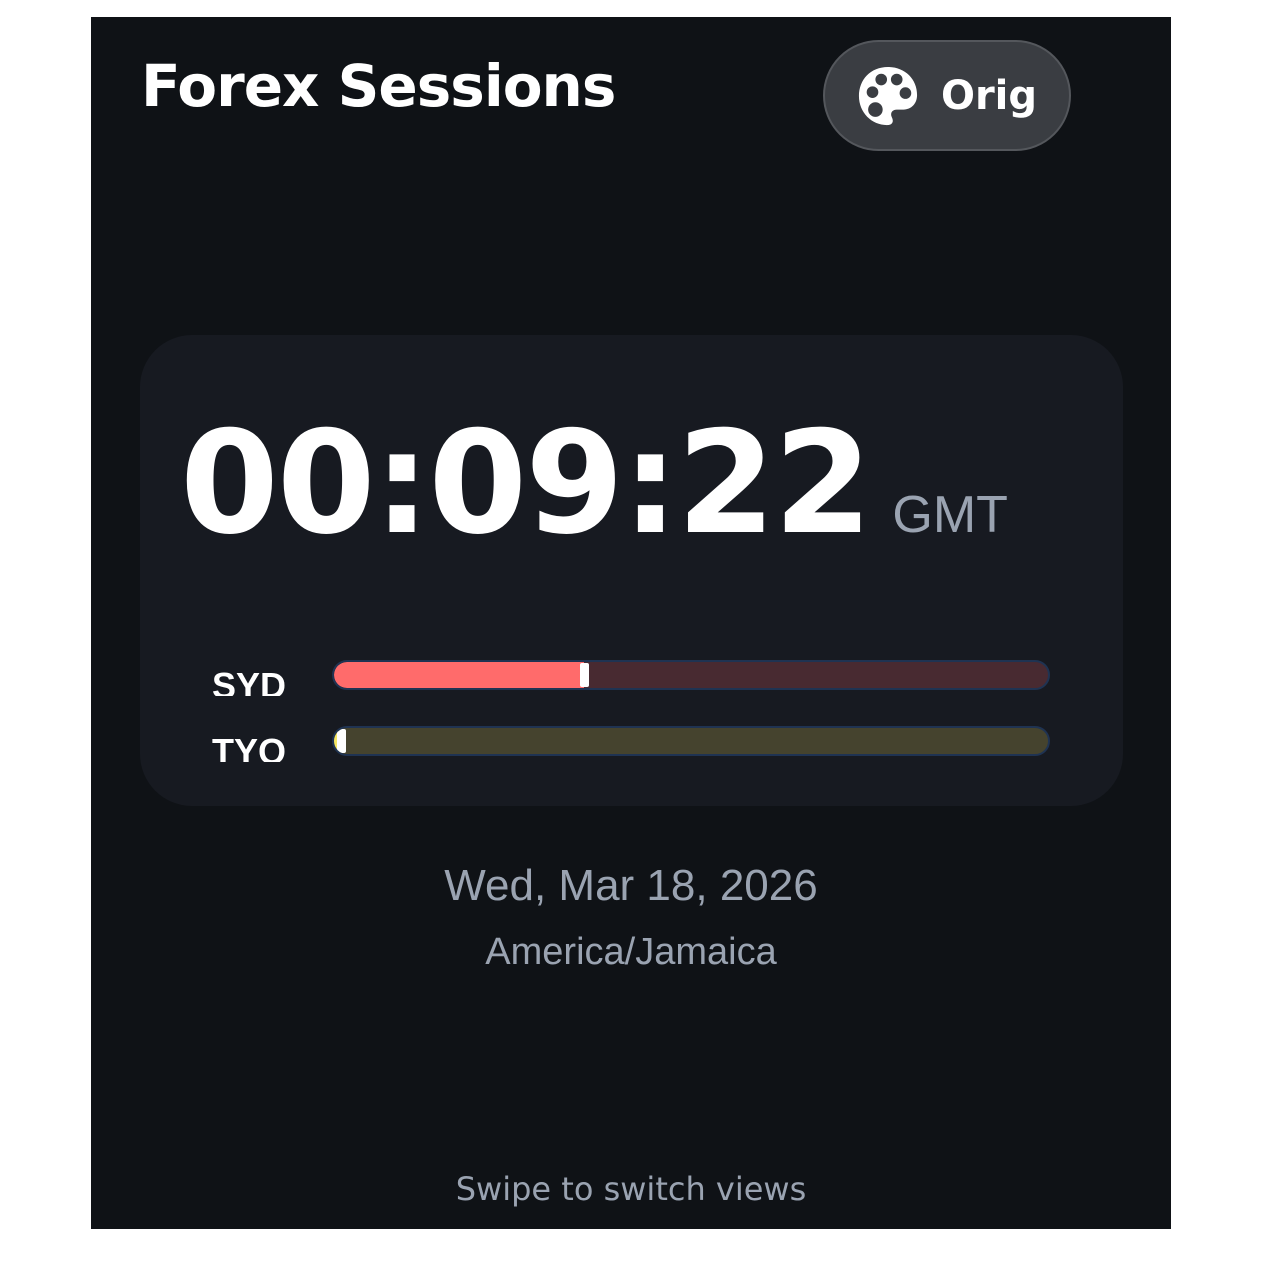  Describe the element at coordinates (989, 95) in the screenshot. I see `theme-button-label: Orig` at that location.